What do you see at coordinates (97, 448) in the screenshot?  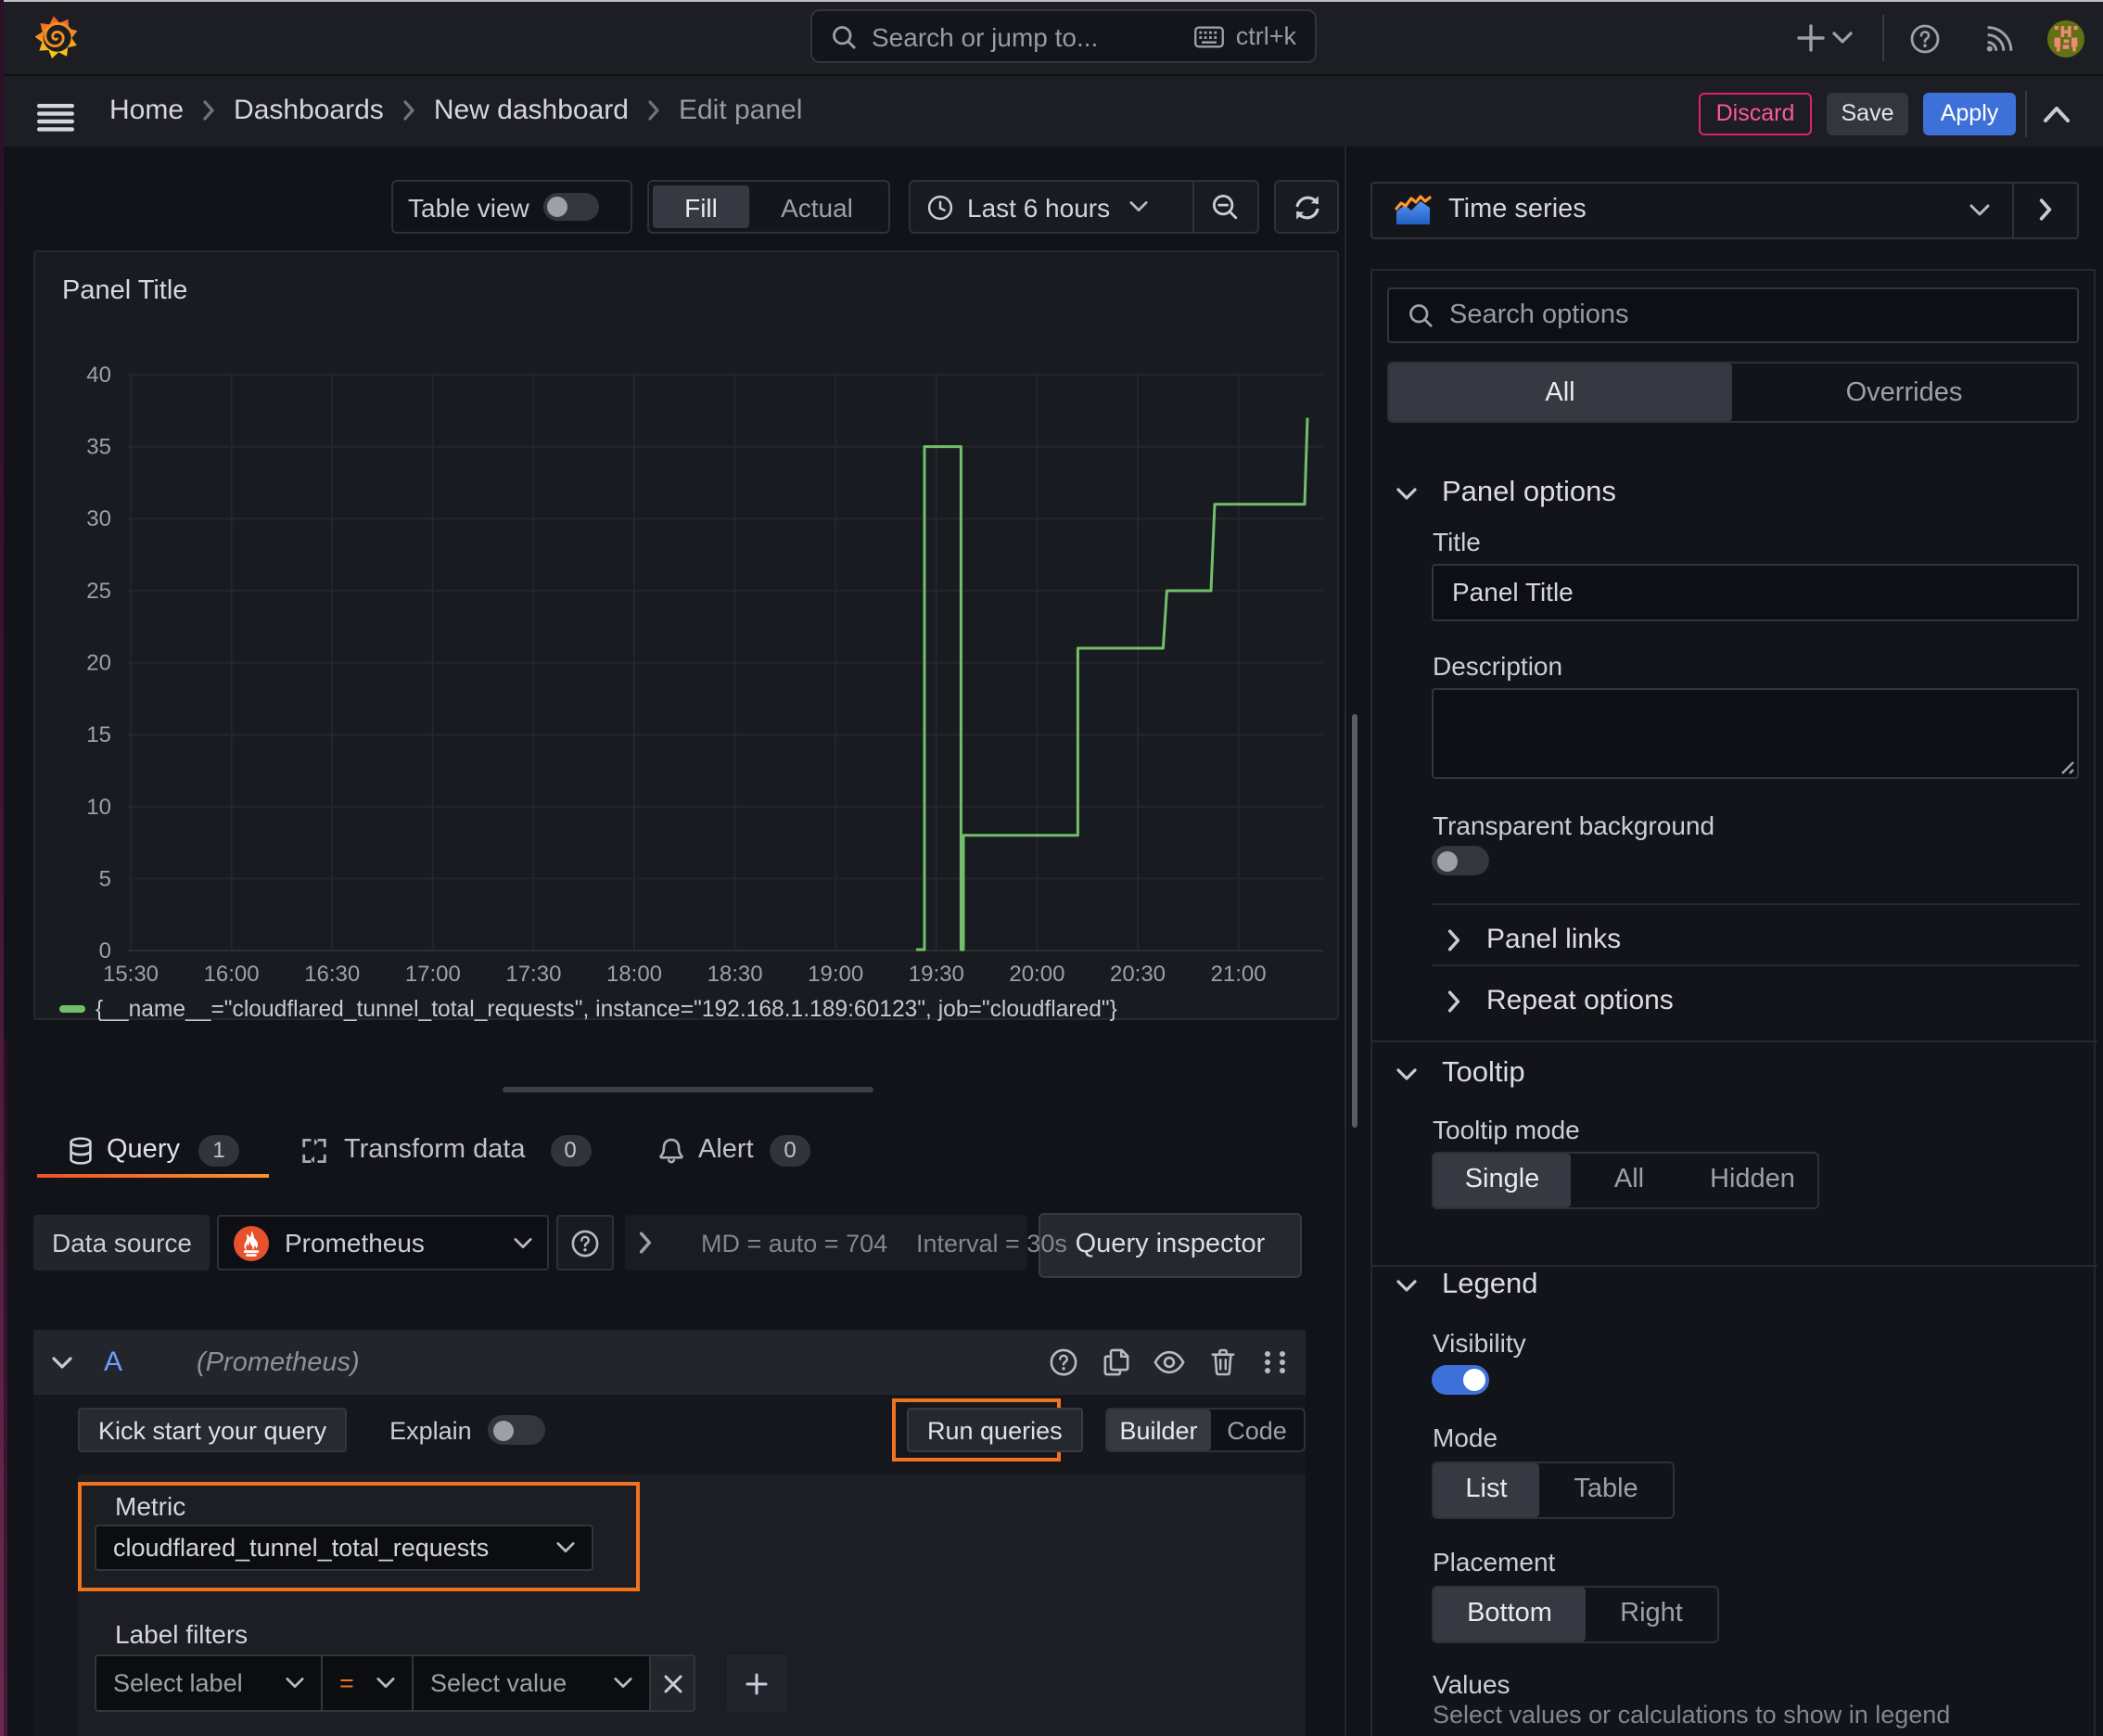 I see `svg-text: 35` at bounding box center [97, 448].